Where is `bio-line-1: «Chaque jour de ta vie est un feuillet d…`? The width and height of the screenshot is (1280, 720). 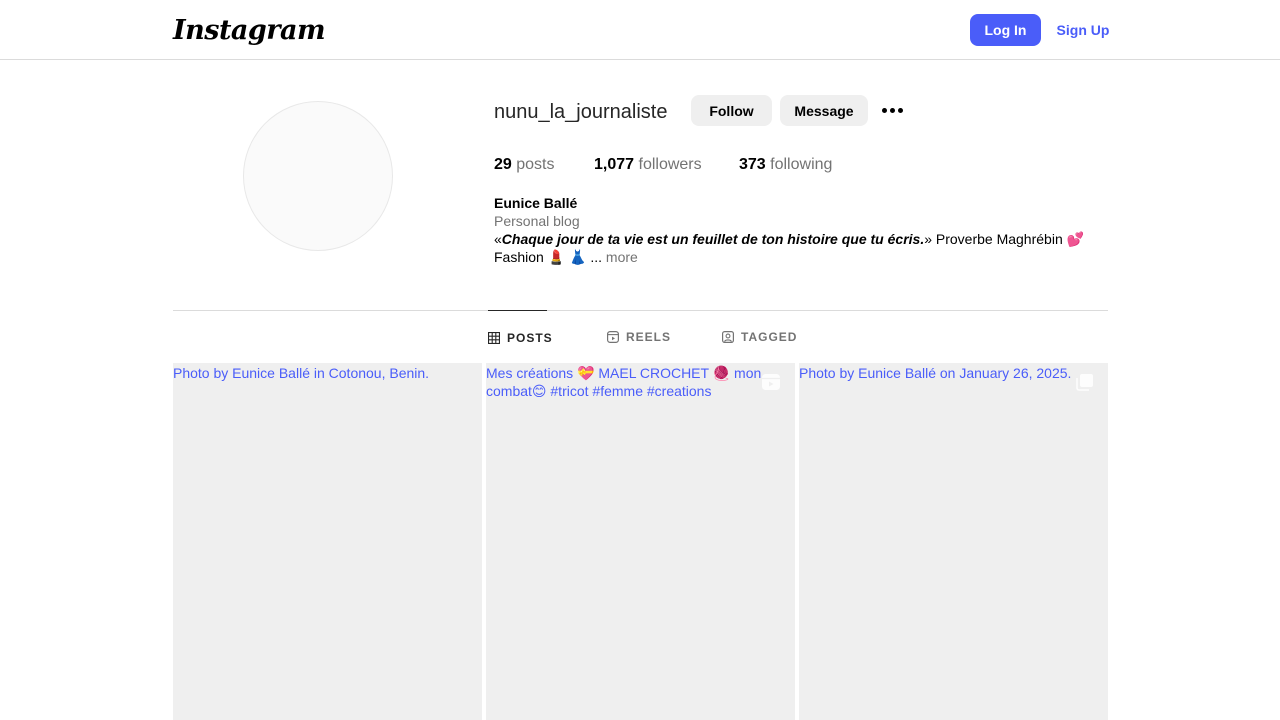
bio-line-1: «Chaque jour de ta vie est un feuillet d… is located at coordinates (789, 239).